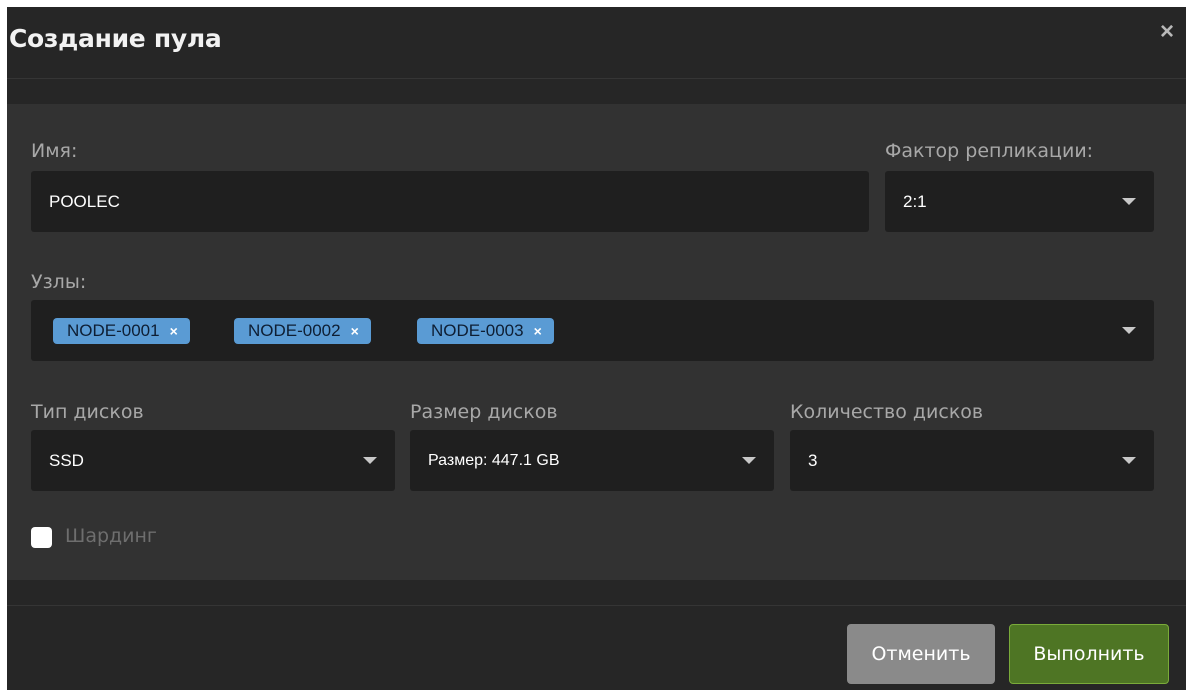  Describe the element at coordinates (54, 151) in the screenshot. I see `name-label: Имя:` at that location.